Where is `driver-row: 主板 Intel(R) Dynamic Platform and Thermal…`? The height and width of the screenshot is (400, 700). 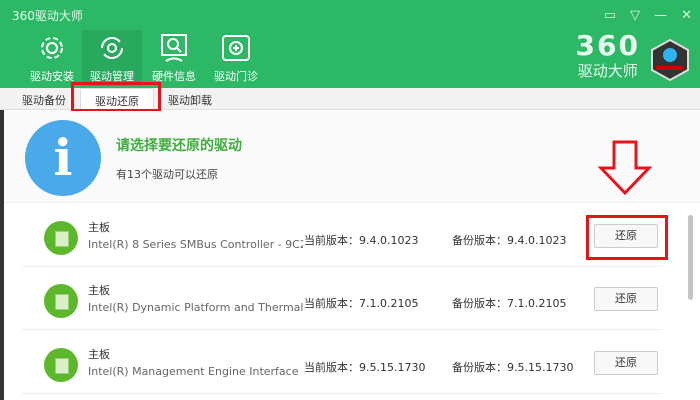
driver-row: 主板 Intel(R) Dynamic Platform and Thermal… is located at coordinates (342, 299).